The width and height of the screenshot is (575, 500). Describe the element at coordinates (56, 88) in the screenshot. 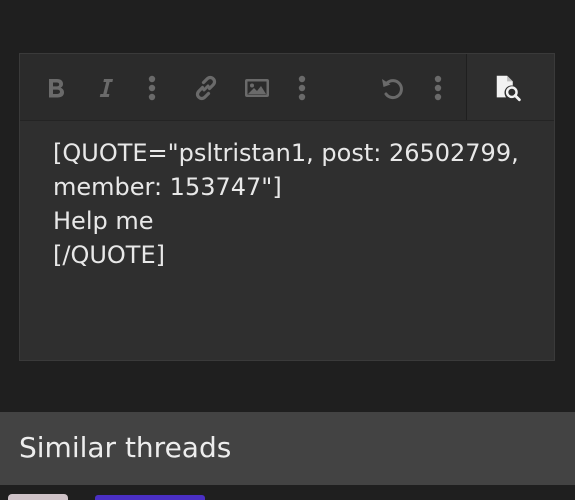

I see `bold-icon` at that location.